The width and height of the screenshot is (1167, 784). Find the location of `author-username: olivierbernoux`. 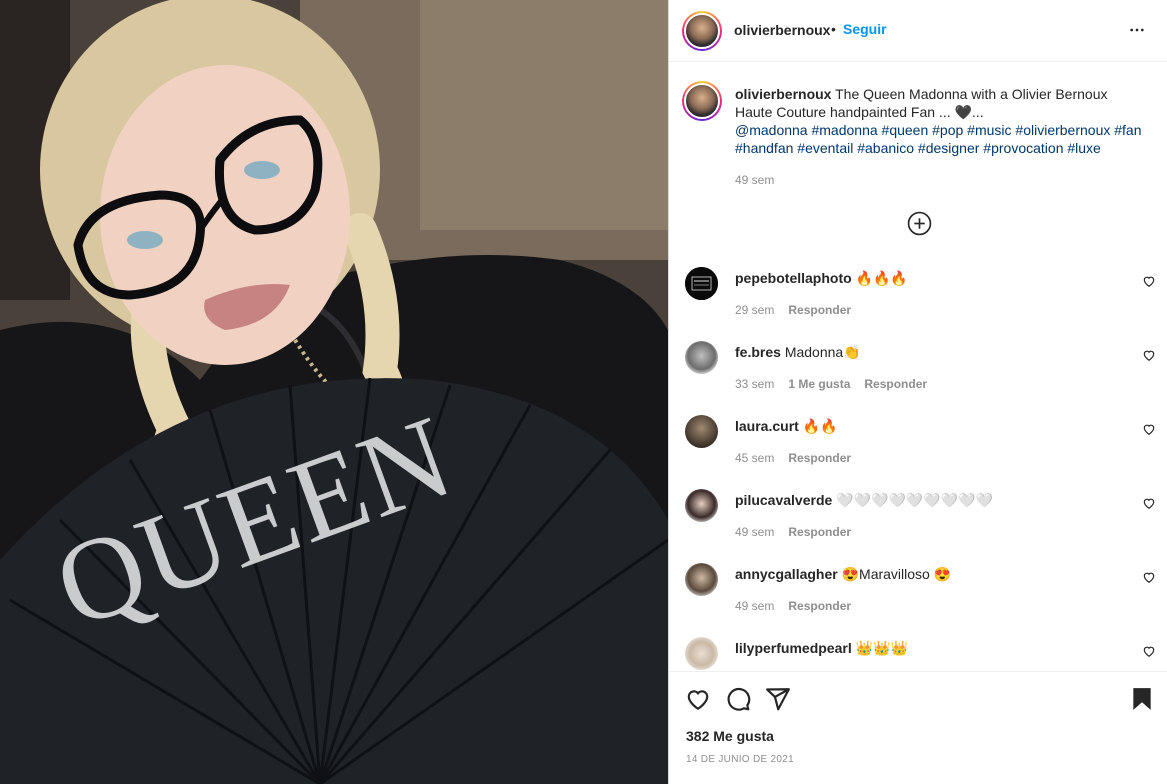

author-username: olivierbernoux is located at coordinates (782, 30).